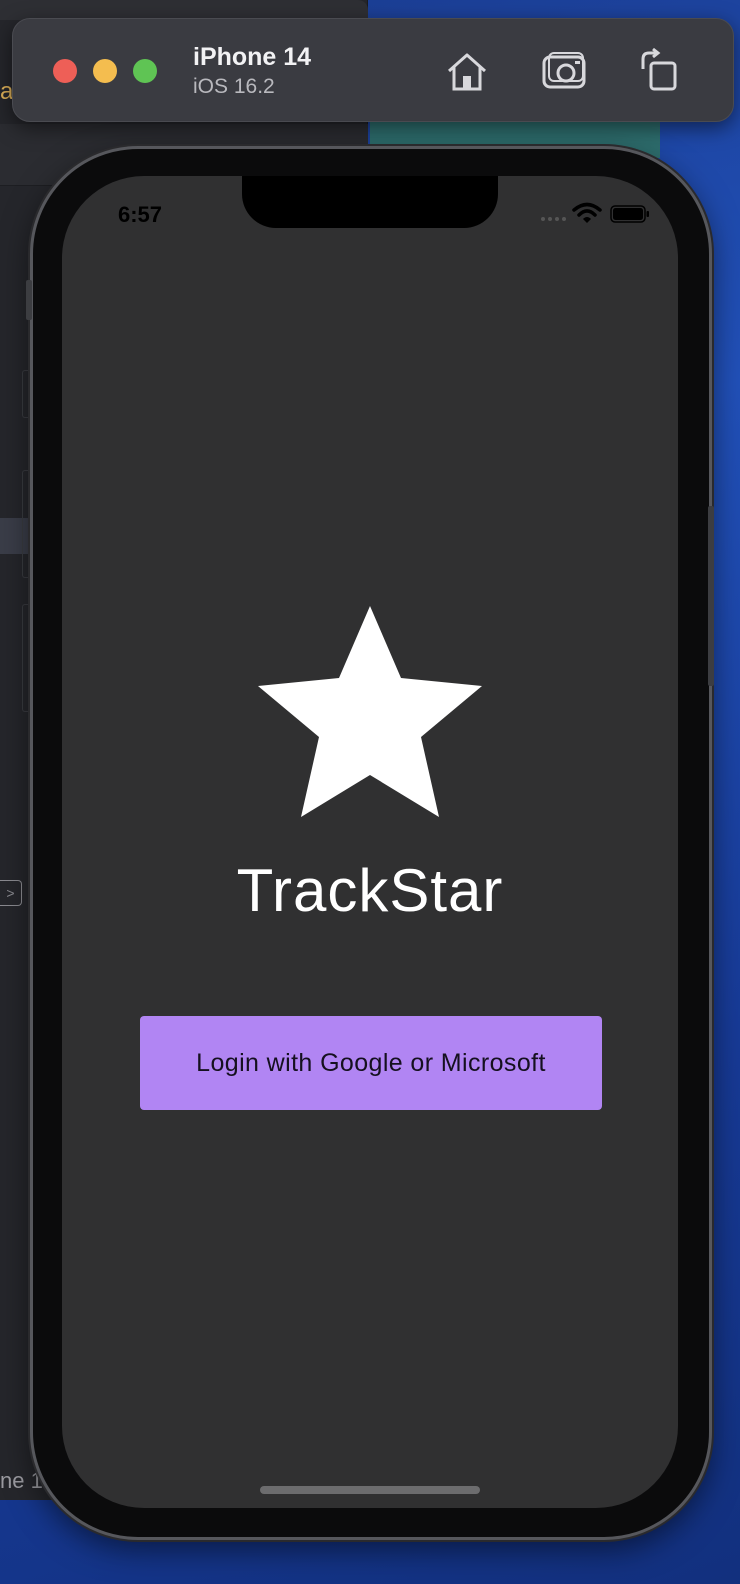  What do you see at coordinates (373, 70) in the screenshot?
I see `simulator-toolbar: iPhone 14 iOS 16.2` at bounding box center [373, 70].